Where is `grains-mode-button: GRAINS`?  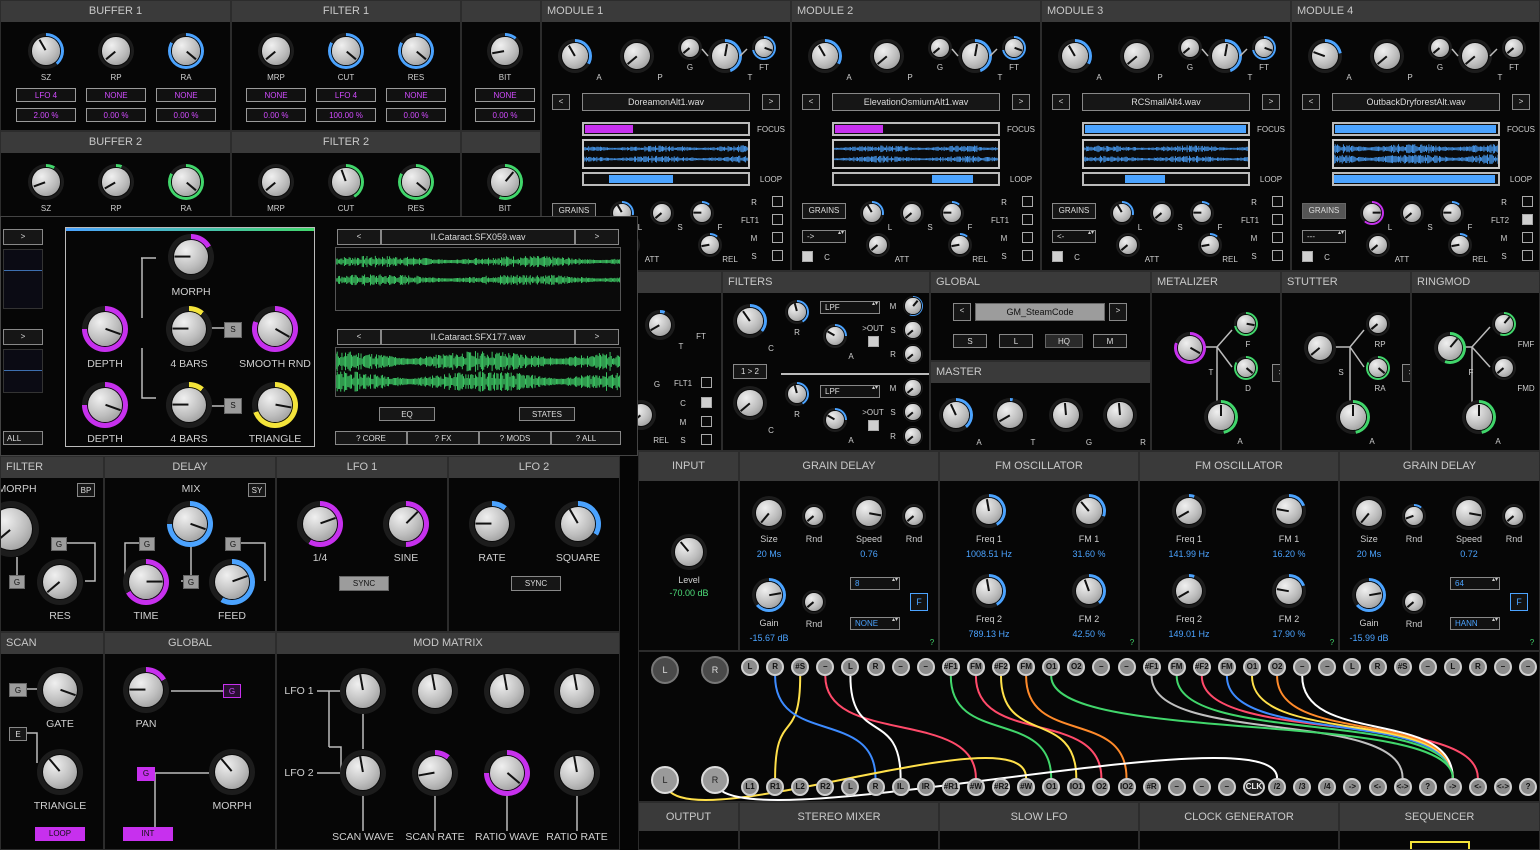
grains-mode-button: GRAINS is located at coordinates (1074, 211).